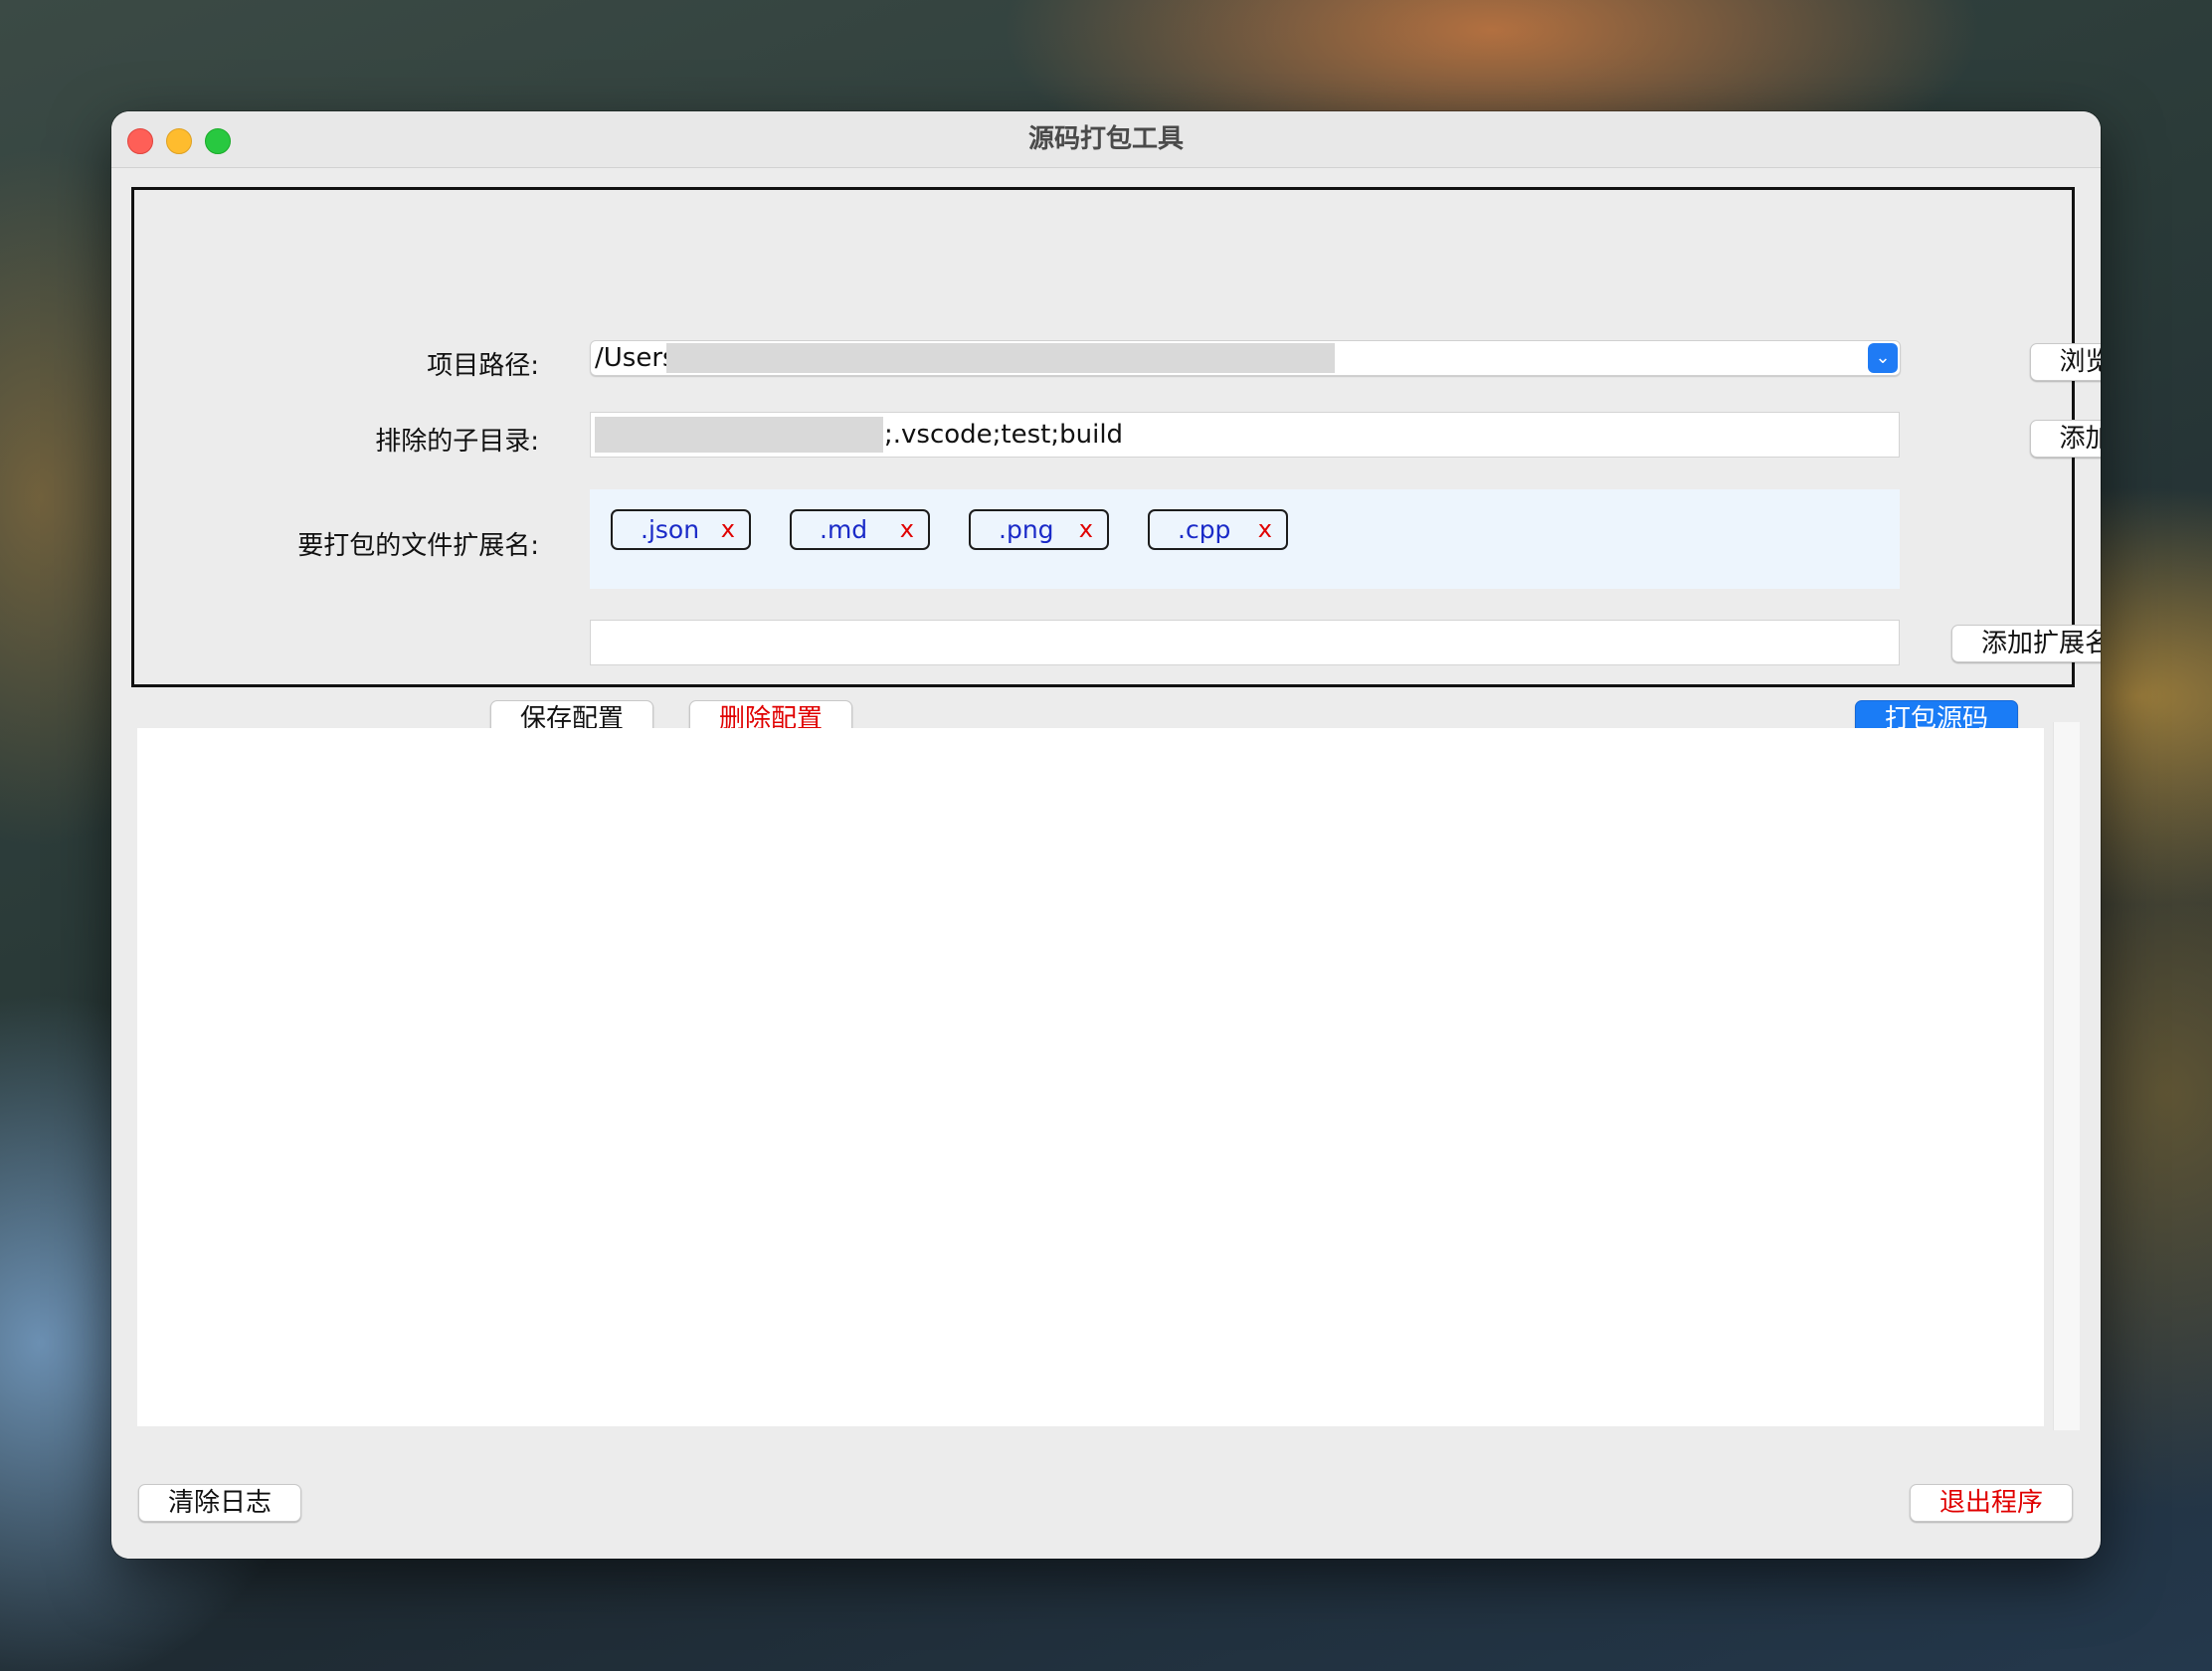 The width and height of the screenshot is (2212, 1671). Describe the element at coordinates (1883, 358) in the screenshot. I see `chevron-down-icon: ⌄` at that location.